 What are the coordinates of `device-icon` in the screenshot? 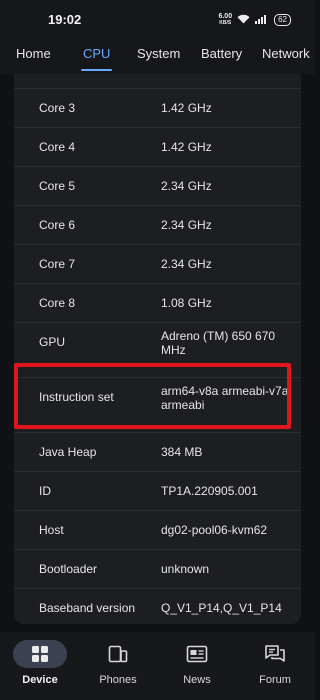 It's located at (40, 654).